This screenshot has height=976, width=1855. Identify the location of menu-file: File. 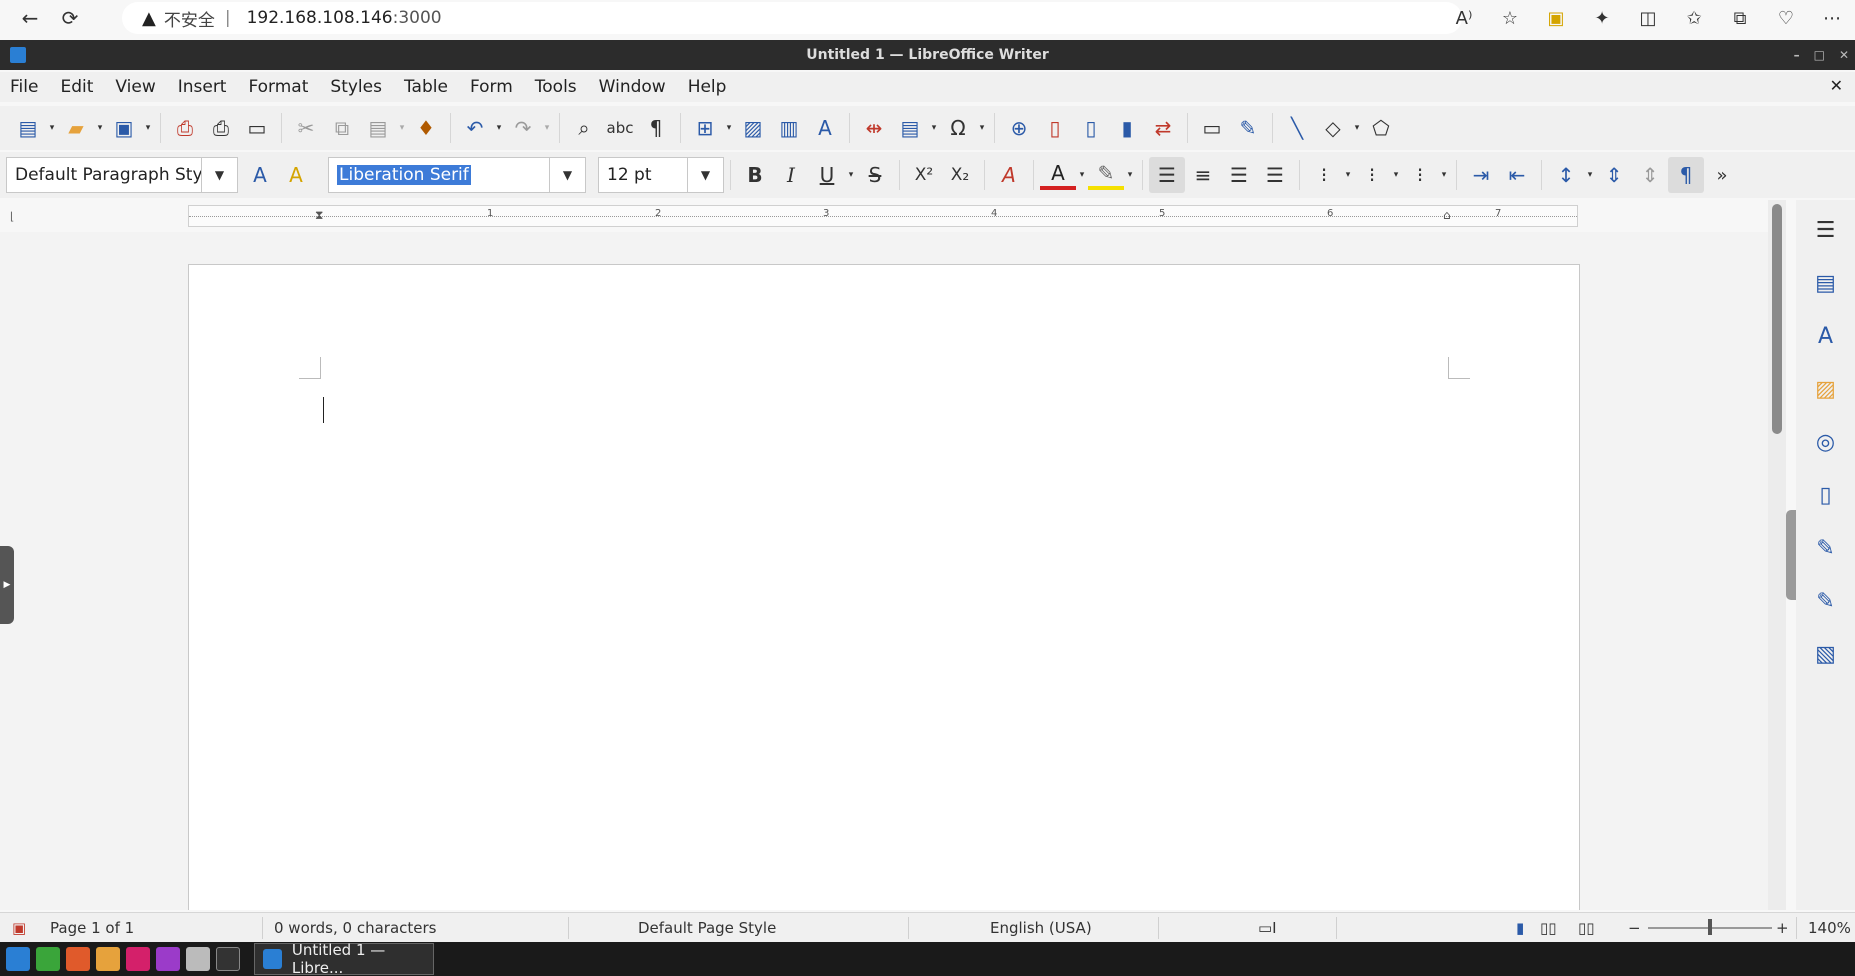
(24, 87).